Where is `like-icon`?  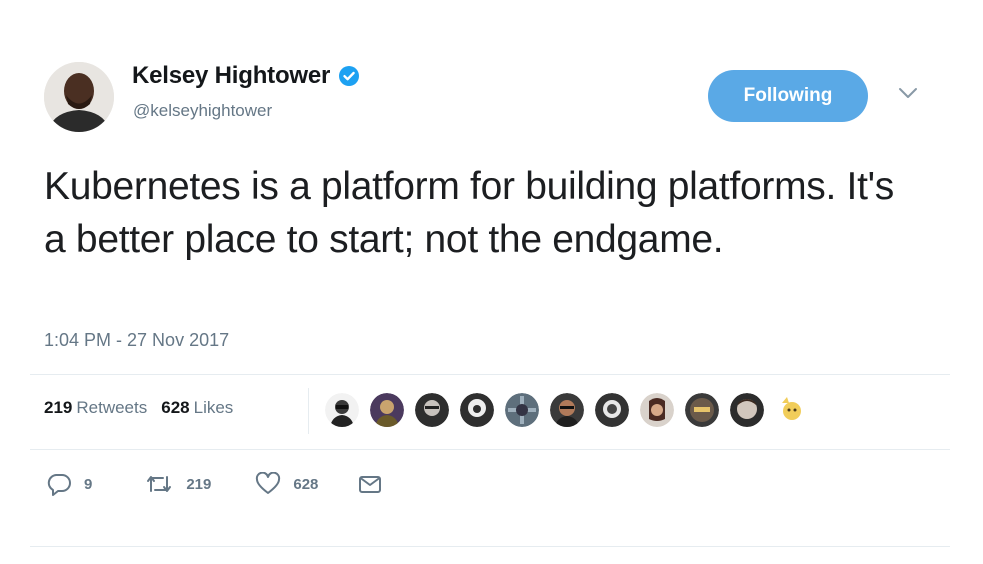 like-icon is located at coordinates (268, 484).